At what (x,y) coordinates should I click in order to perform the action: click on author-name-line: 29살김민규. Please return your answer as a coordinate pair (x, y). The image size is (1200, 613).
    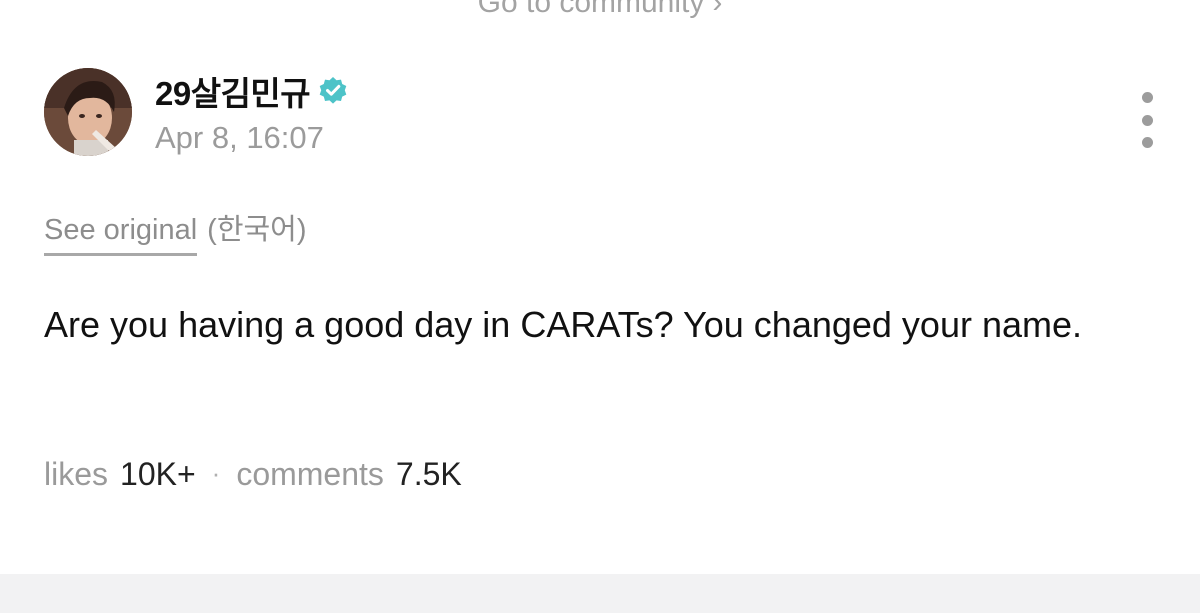
    Looking at the image, I should click on (251, 91).